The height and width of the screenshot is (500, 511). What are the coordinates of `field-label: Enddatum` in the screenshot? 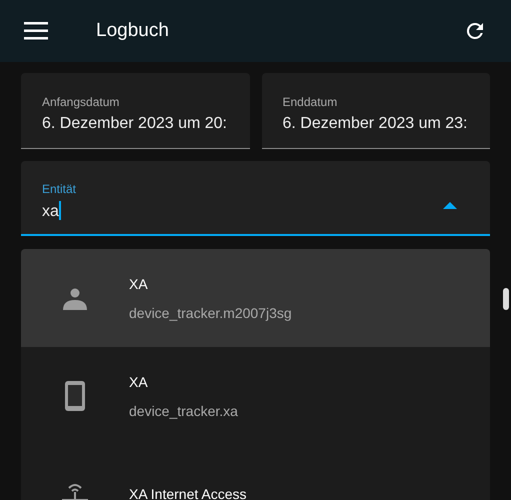 It's located at (310, 102).